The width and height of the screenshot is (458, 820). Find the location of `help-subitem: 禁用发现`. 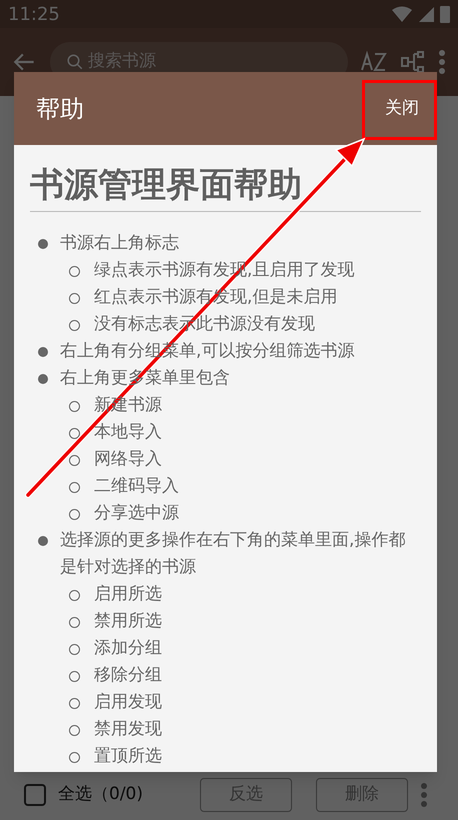

help-subitem: 禁用发现 is located at coordinates (128, 729).